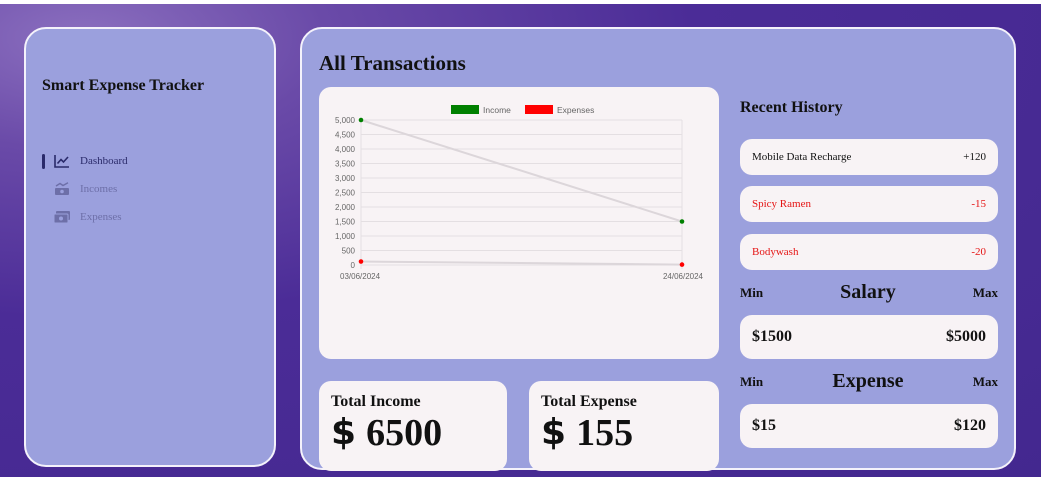 This screenshot has width=1041, height=477. I want to click on expense-max-label: Max, so click(985, 381).